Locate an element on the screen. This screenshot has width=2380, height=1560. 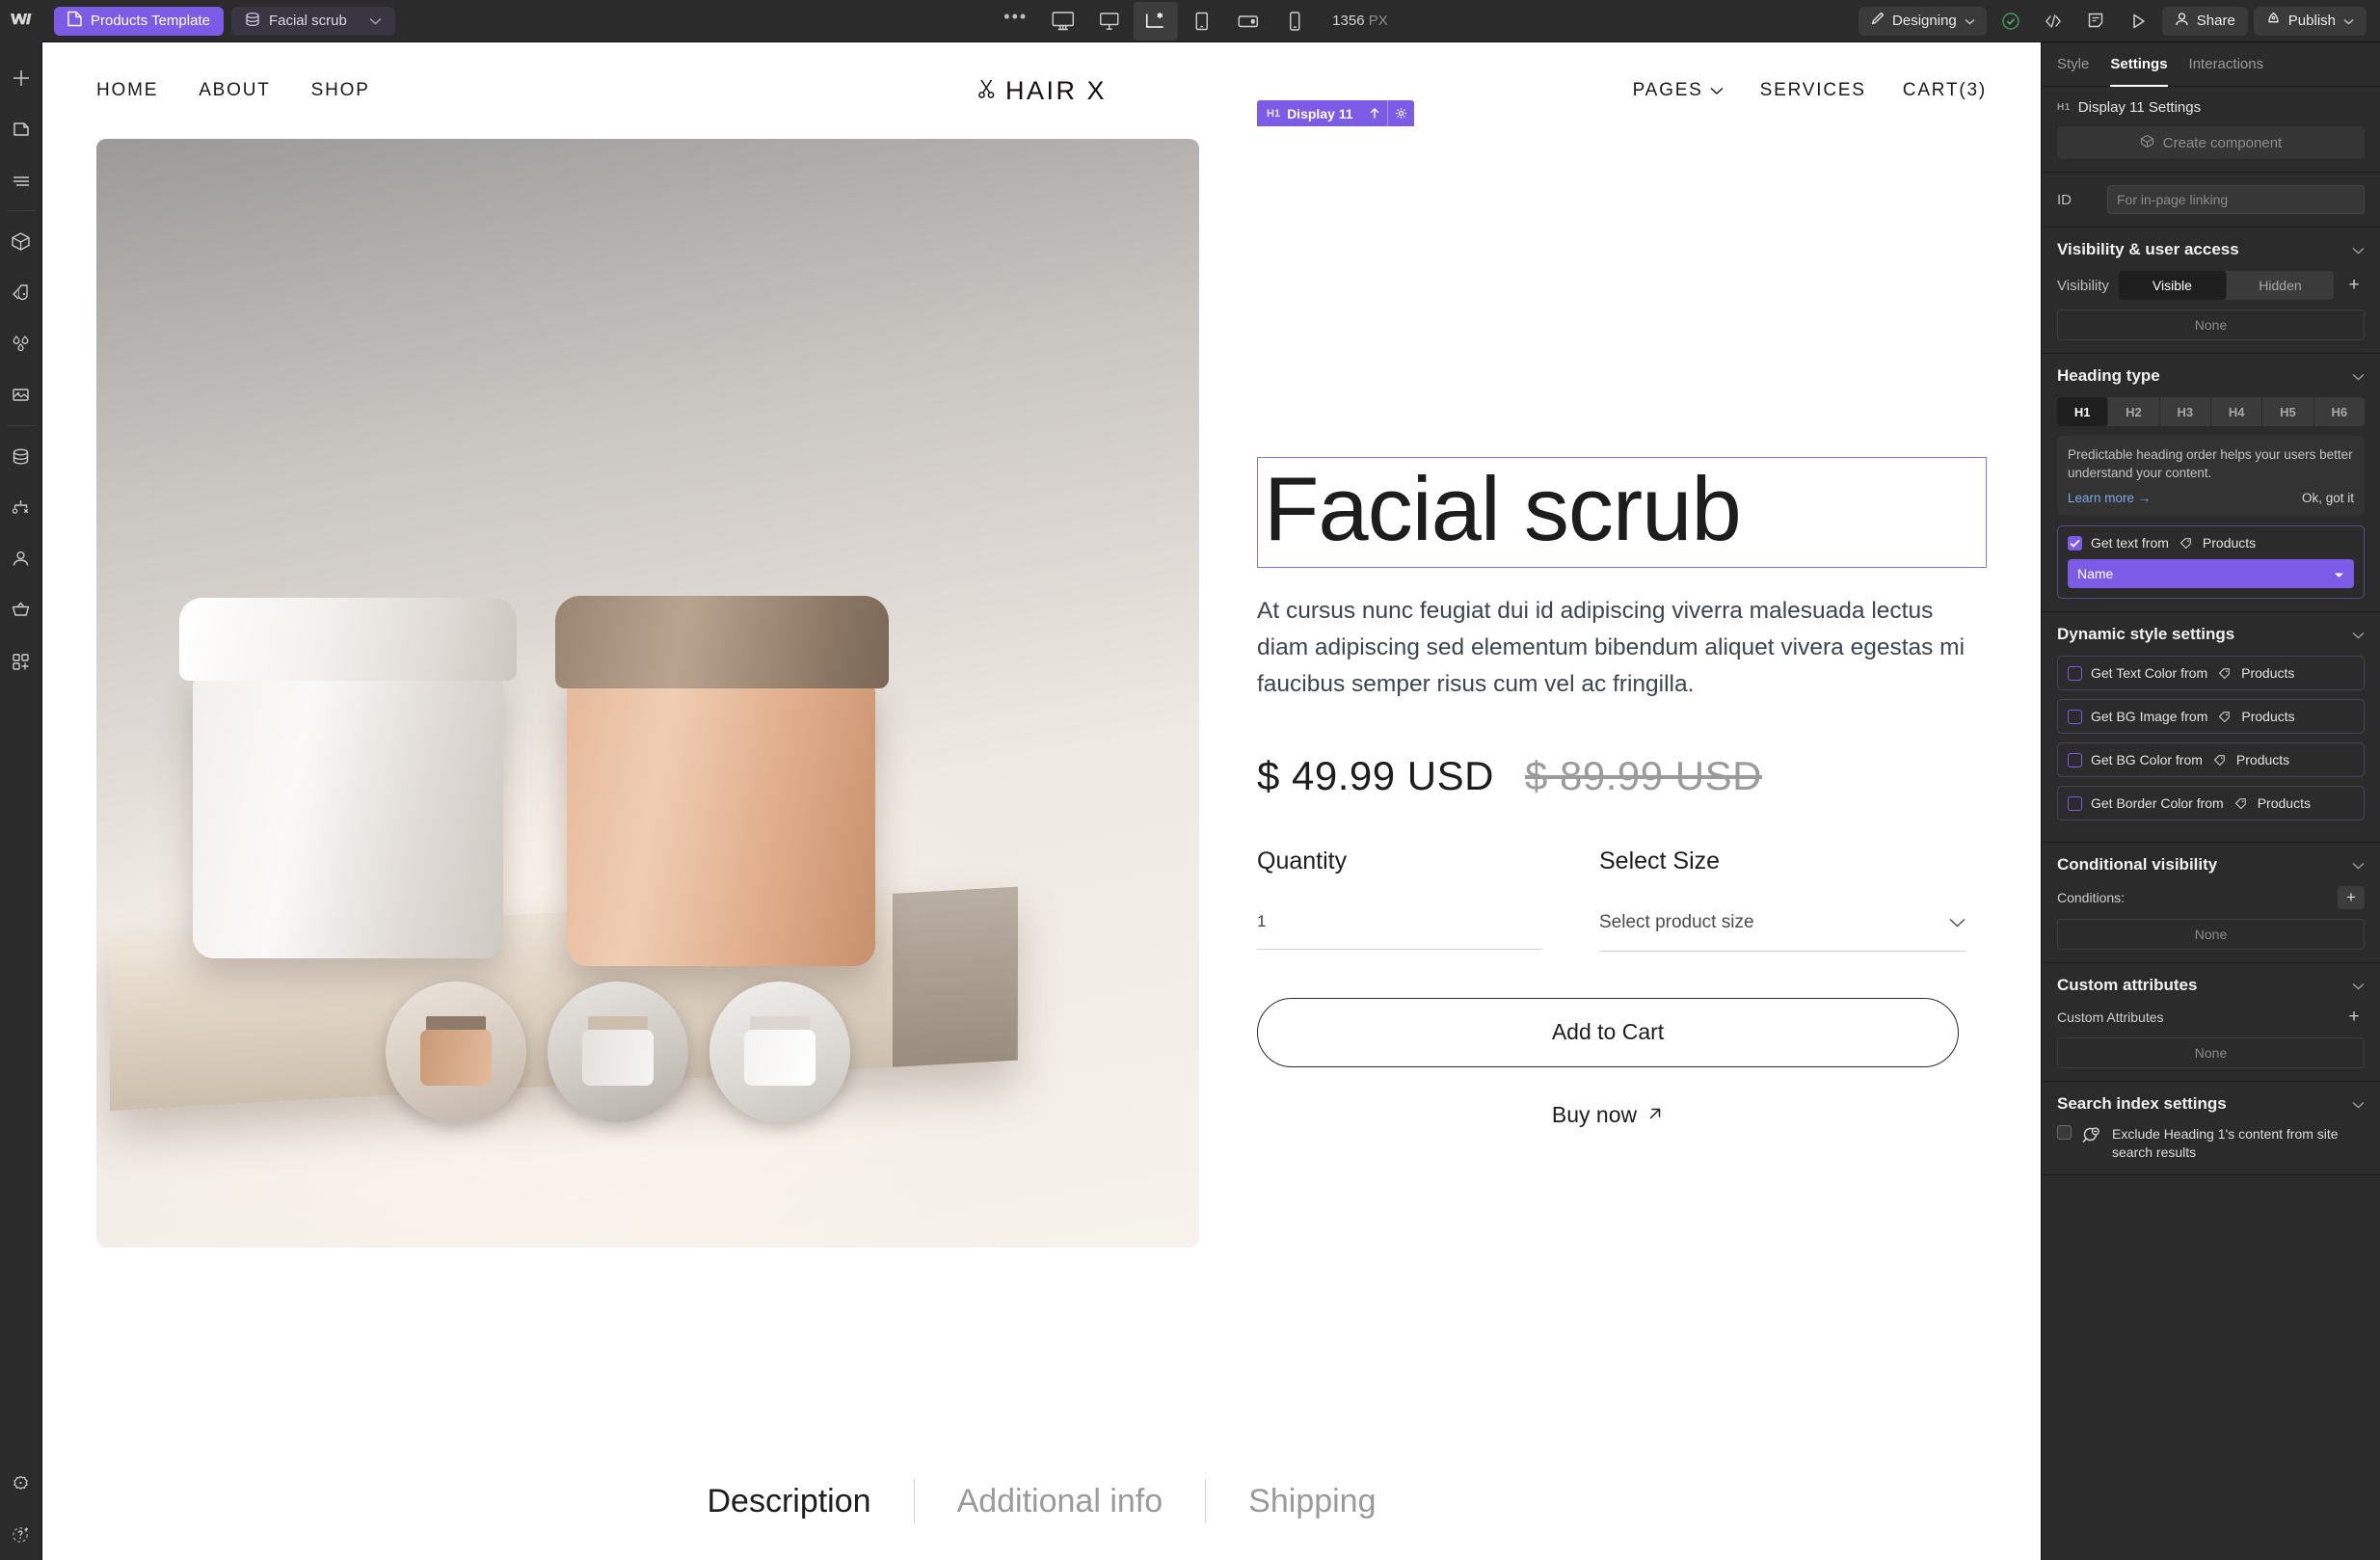
create-component-button: Create component is located at coordinates (2211, 143).